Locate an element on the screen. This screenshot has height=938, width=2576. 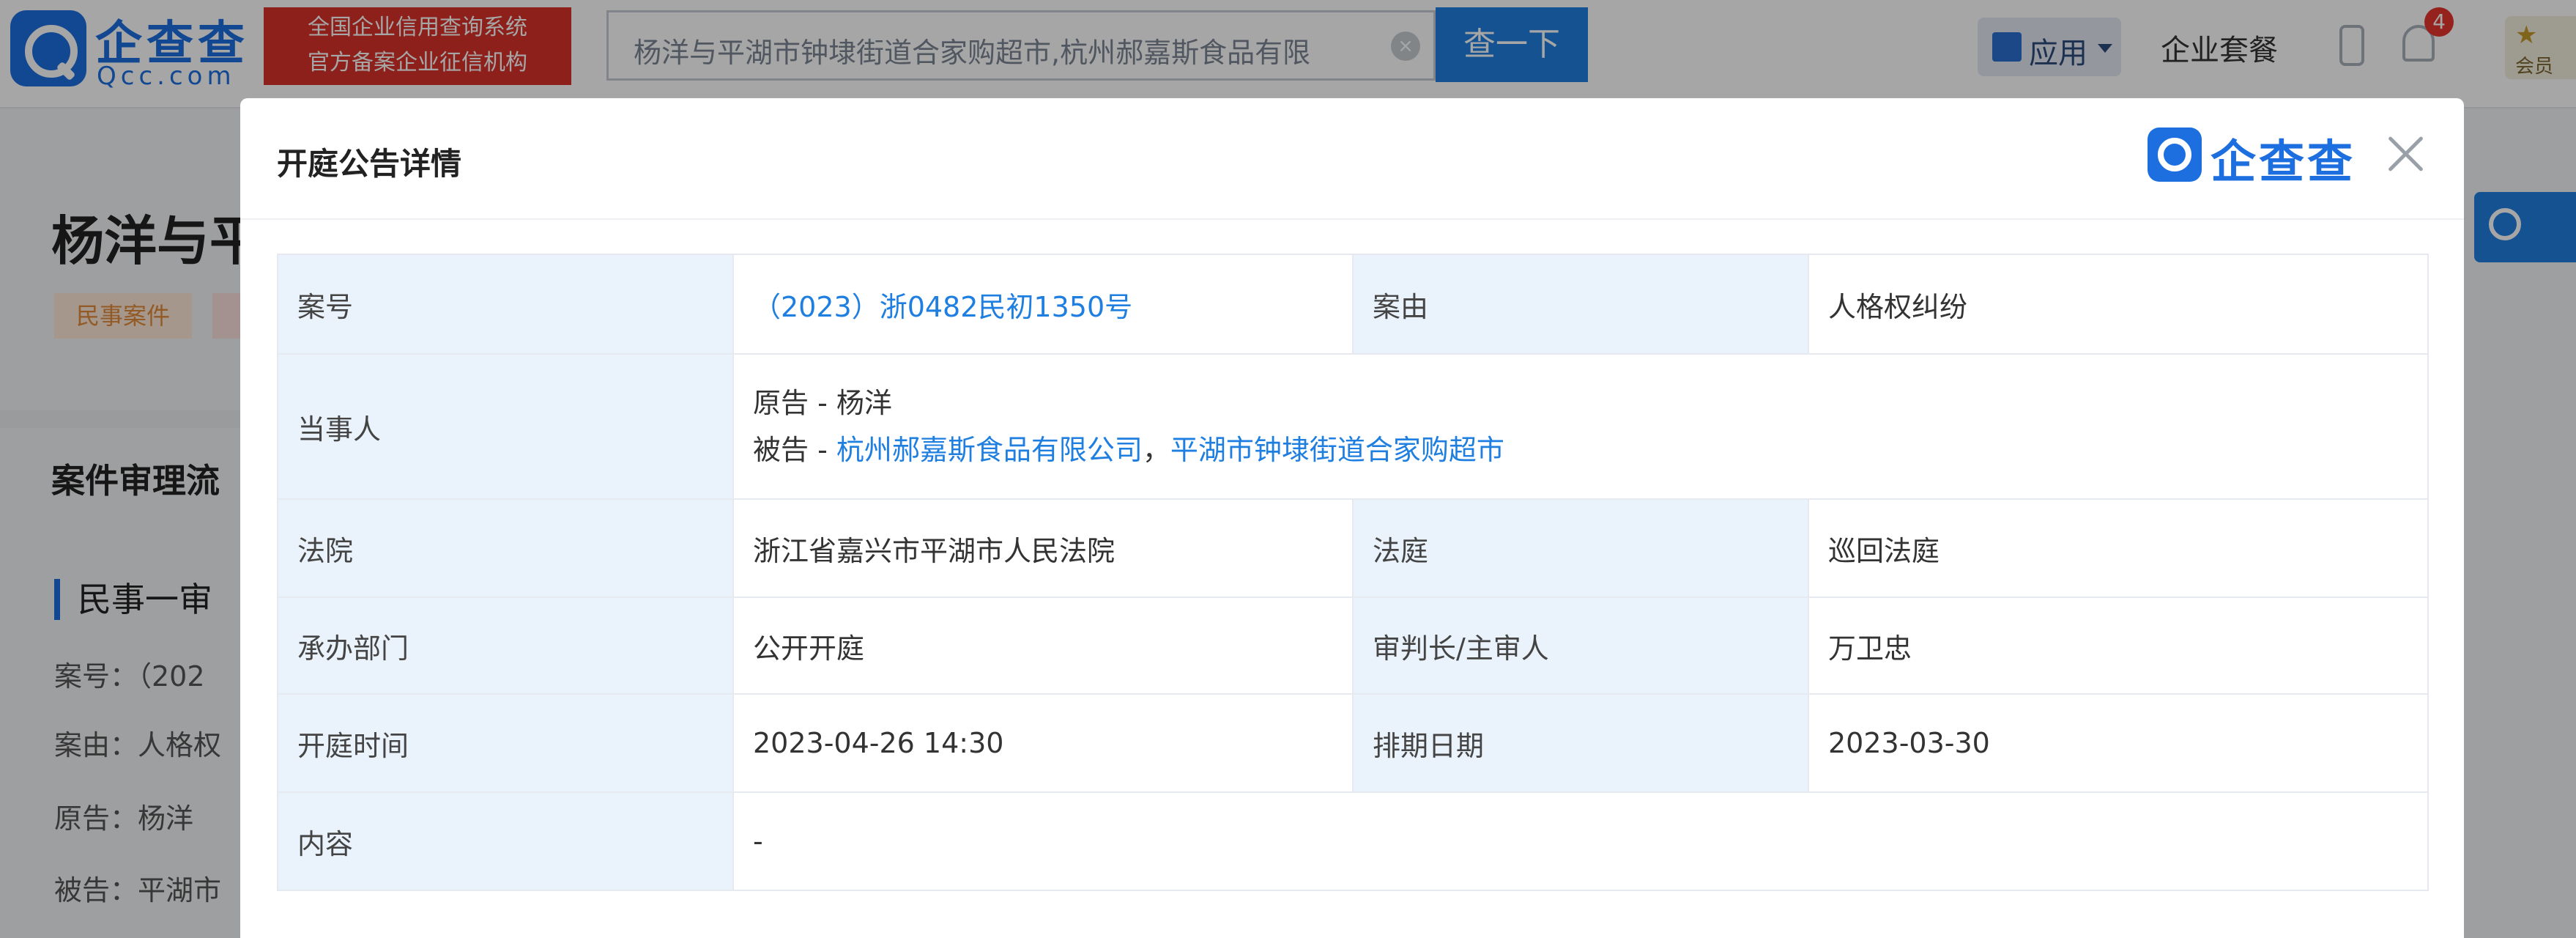
table-row: 案号 （2023）浙0482民初1350号 案由 人格权纠纷 is located at coordinates (1353, 304).